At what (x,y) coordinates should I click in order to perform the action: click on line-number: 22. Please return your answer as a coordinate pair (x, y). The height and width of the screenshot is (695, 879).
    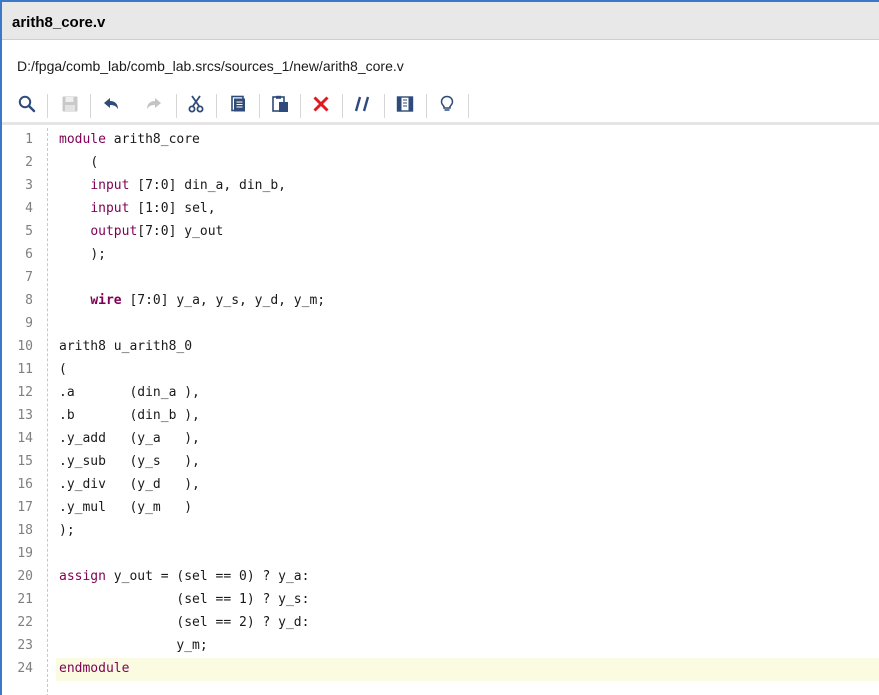
    Looking at the image, I should click on (25, 622).